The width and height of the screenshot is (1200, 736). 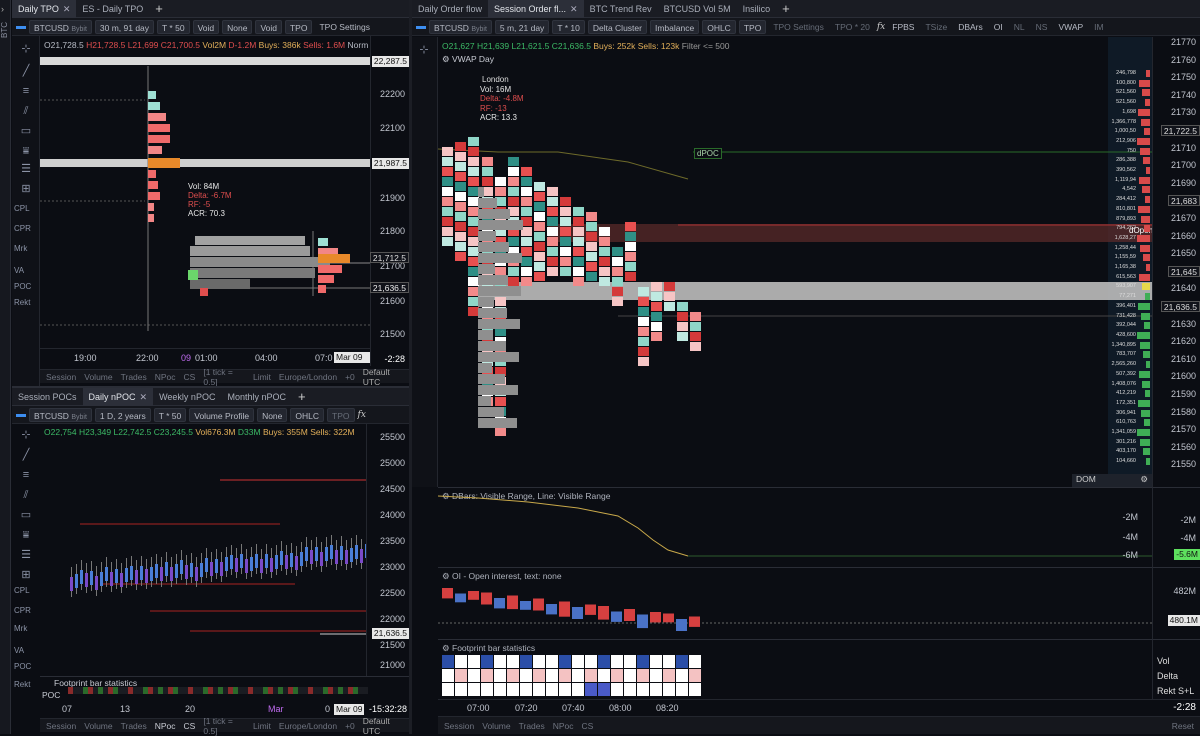 What do you see at coordinates (2, 9) in the screenshot?
I see `chevron-right-icon: ›` at bounding box center [2, 9].